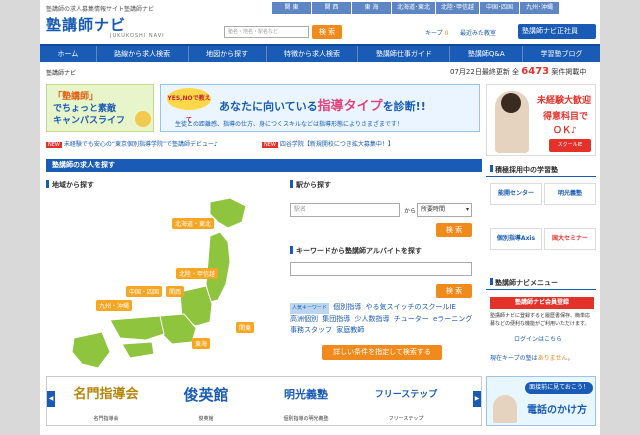  Describe the element at coordinates (311, 330) in the screenshot. I see `keyword-link: 事務スタッフ` at that location.